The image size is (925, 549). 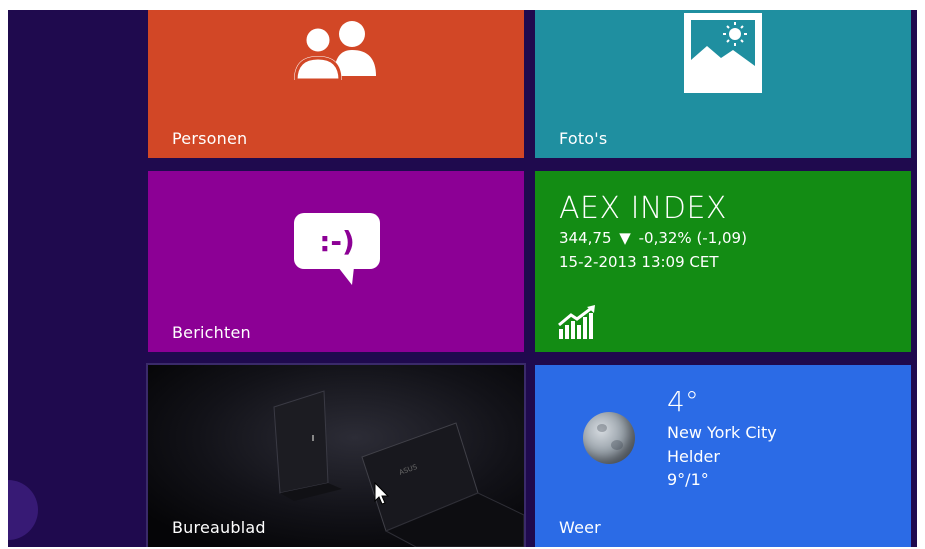 I want to click on weather-range: 9°/1°, so click(x=688, y=479).